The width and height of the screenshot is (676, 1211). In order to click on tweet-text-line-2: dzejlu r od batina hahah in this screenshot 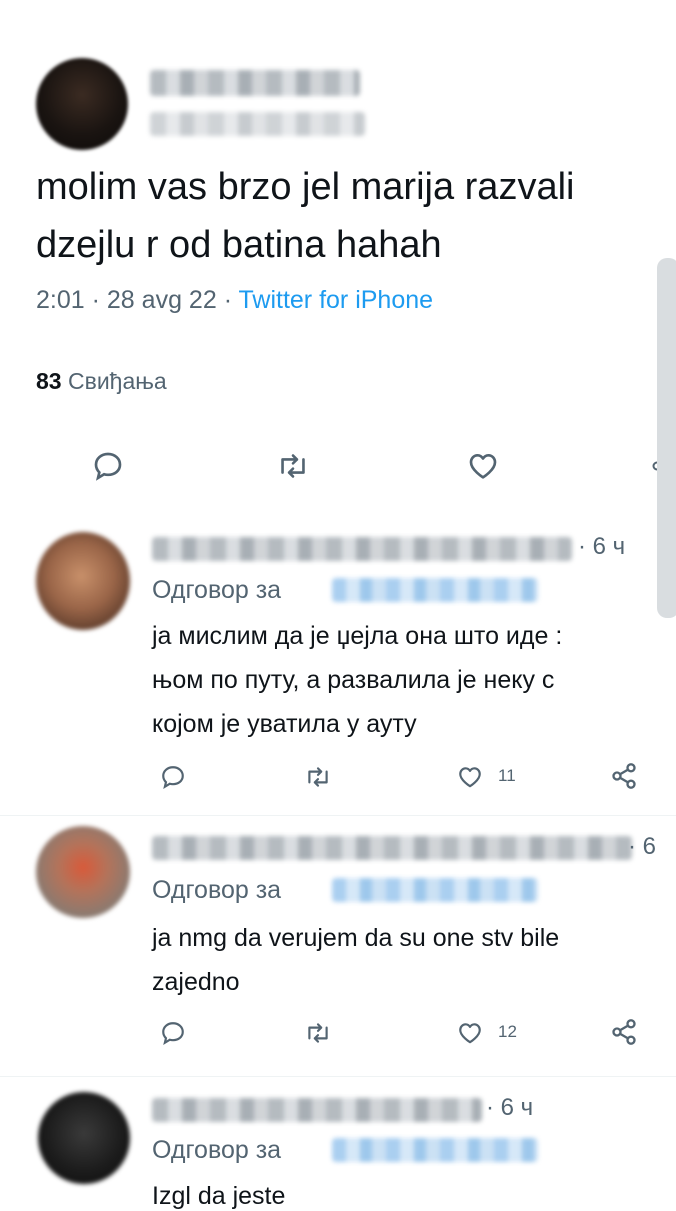, I will do `click(239, 245)`.